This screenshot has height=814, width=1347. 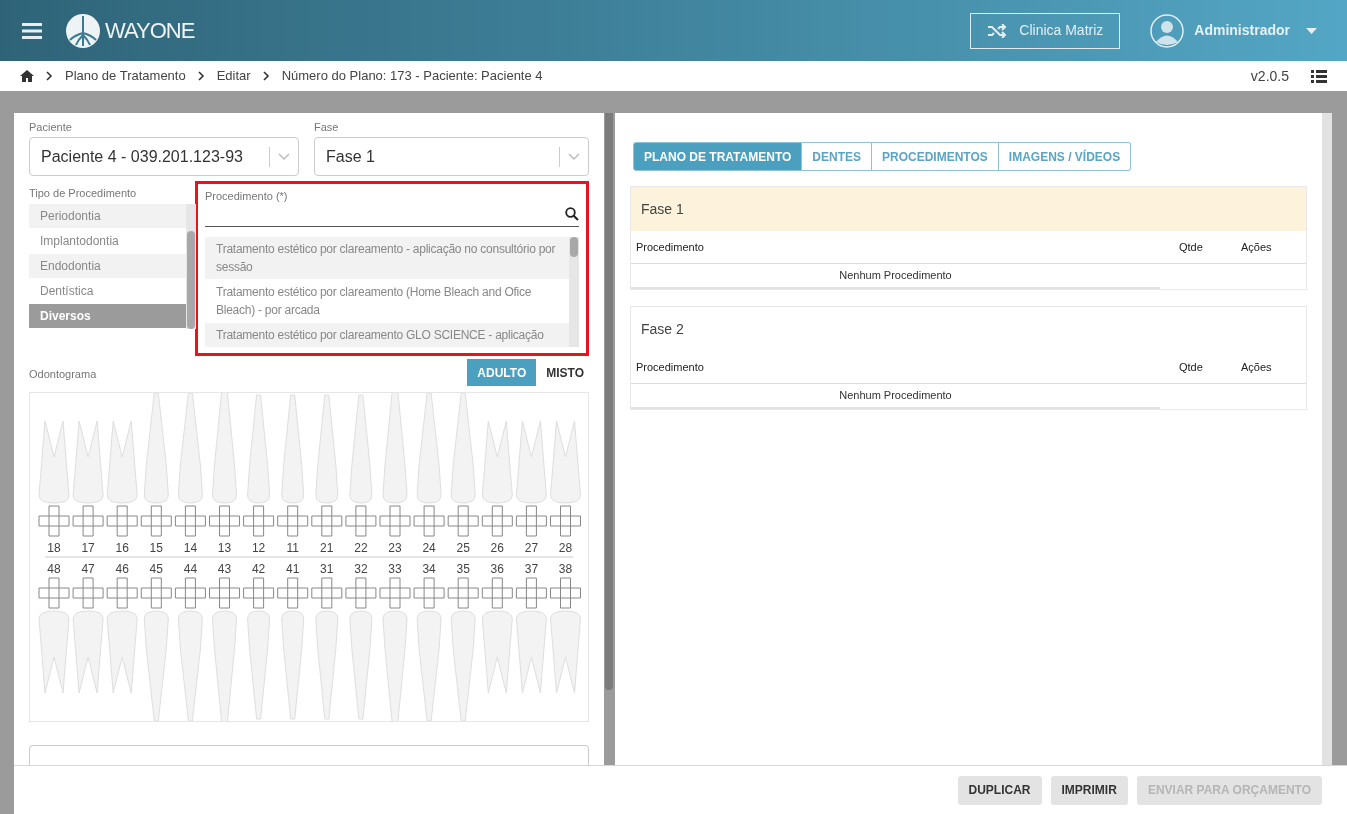 What do you see at coordinates (201, 76) in the screenshot?
I see `chevron-right-icon` at bounding box center [201, 76].